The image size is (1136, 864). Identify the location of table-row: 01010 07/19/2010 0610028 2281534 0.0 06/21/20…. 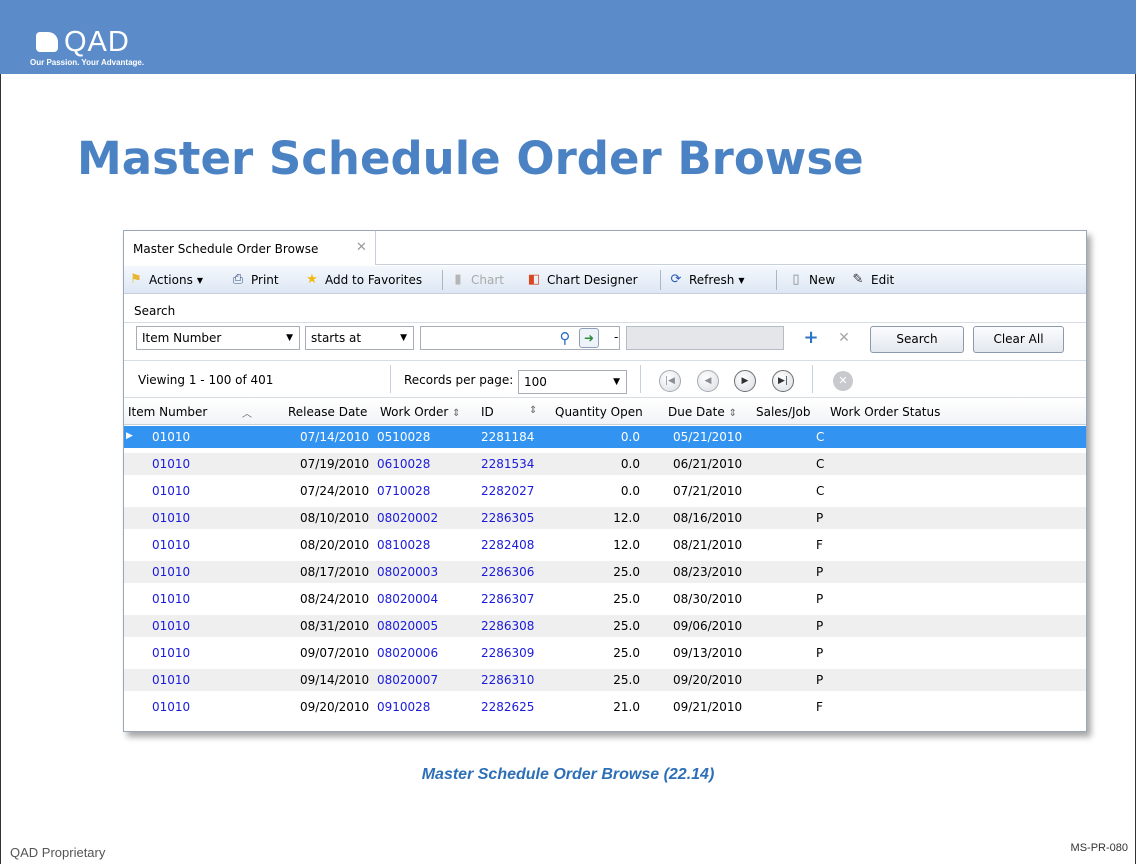
(605, 464).